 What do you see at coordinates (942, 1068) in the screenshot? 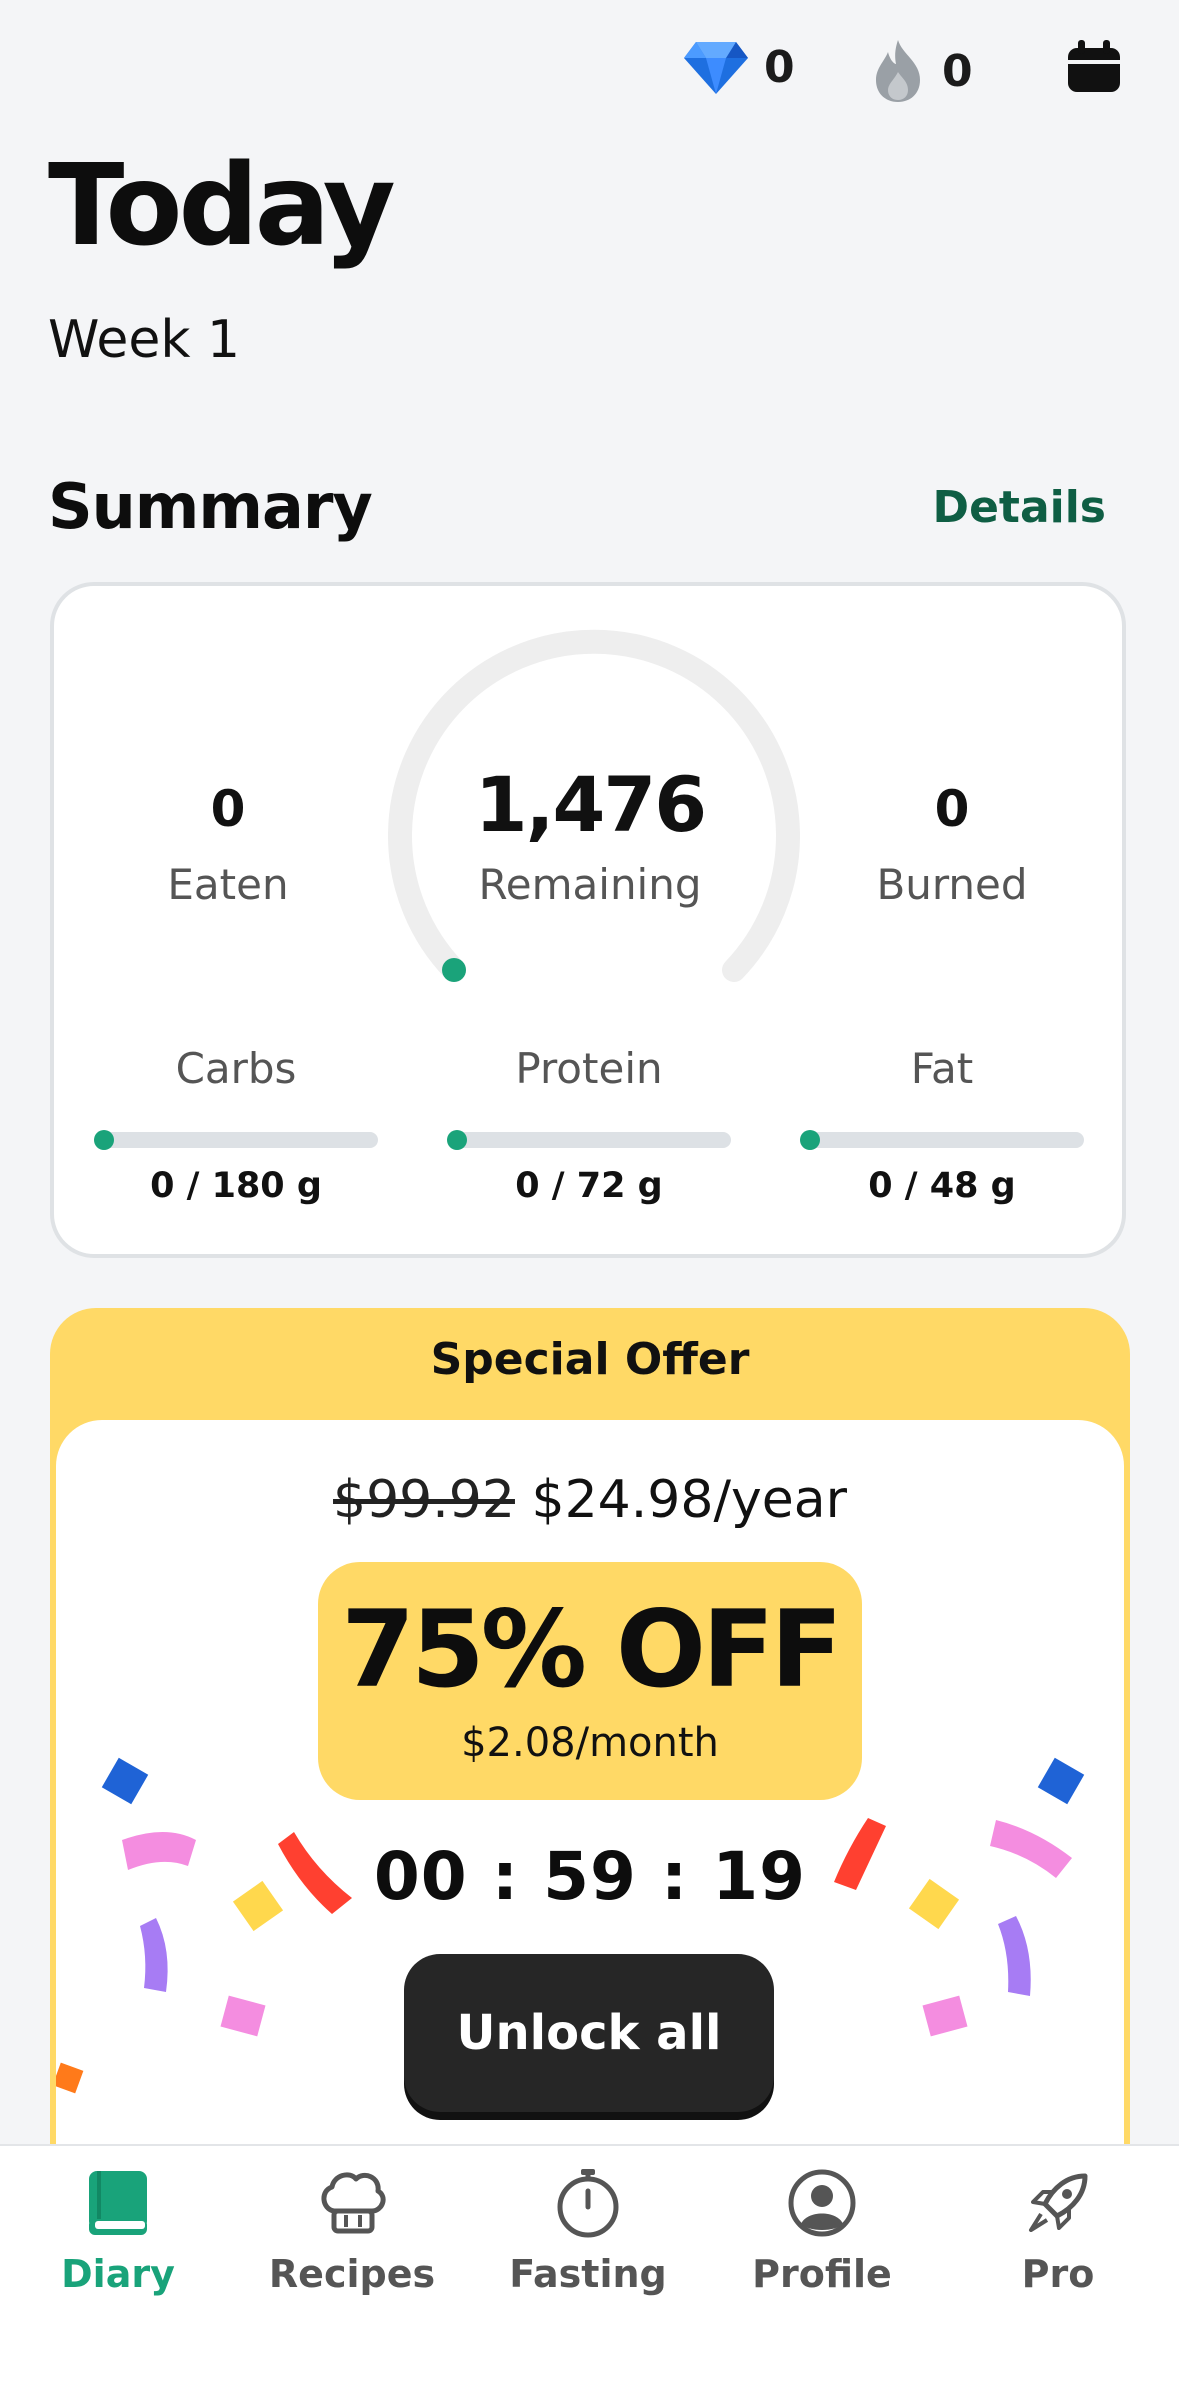
I see `fat-label: Fat` at bounding box center [942, 1068].